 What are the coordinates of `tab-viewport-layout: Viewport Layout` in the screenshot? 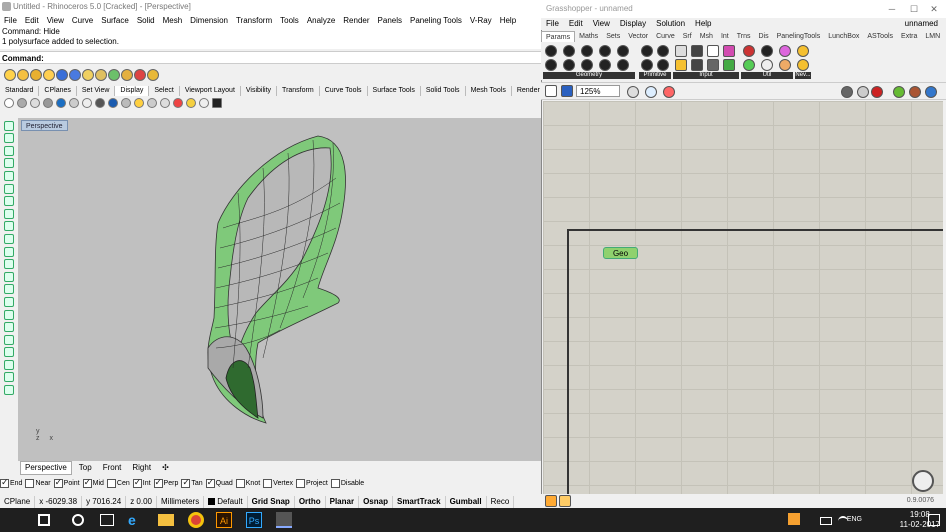 It's located at (210, 91).